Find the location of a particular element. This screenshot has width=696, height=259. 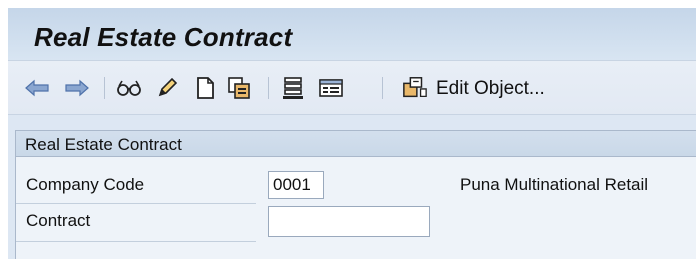

pencil-change-icon is located at coordinates (167, 88).